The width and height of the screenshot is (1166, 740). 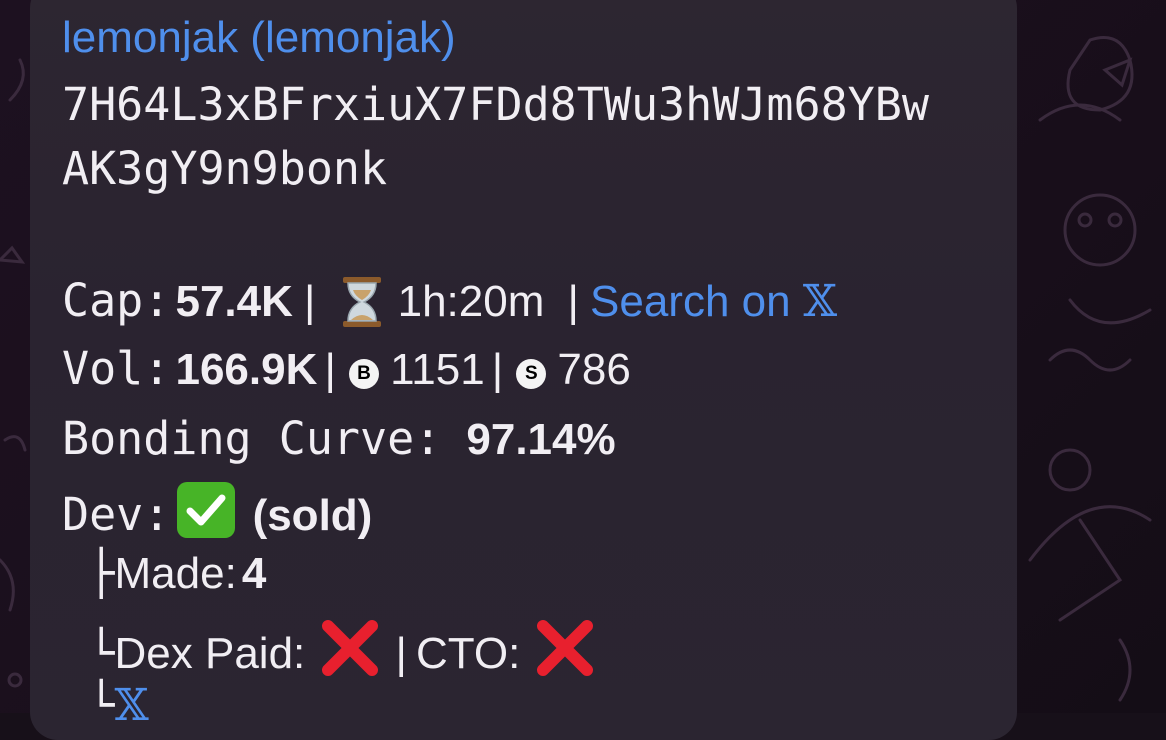 I want to click on search-link-label: Search on, so click(x=690, y=301).